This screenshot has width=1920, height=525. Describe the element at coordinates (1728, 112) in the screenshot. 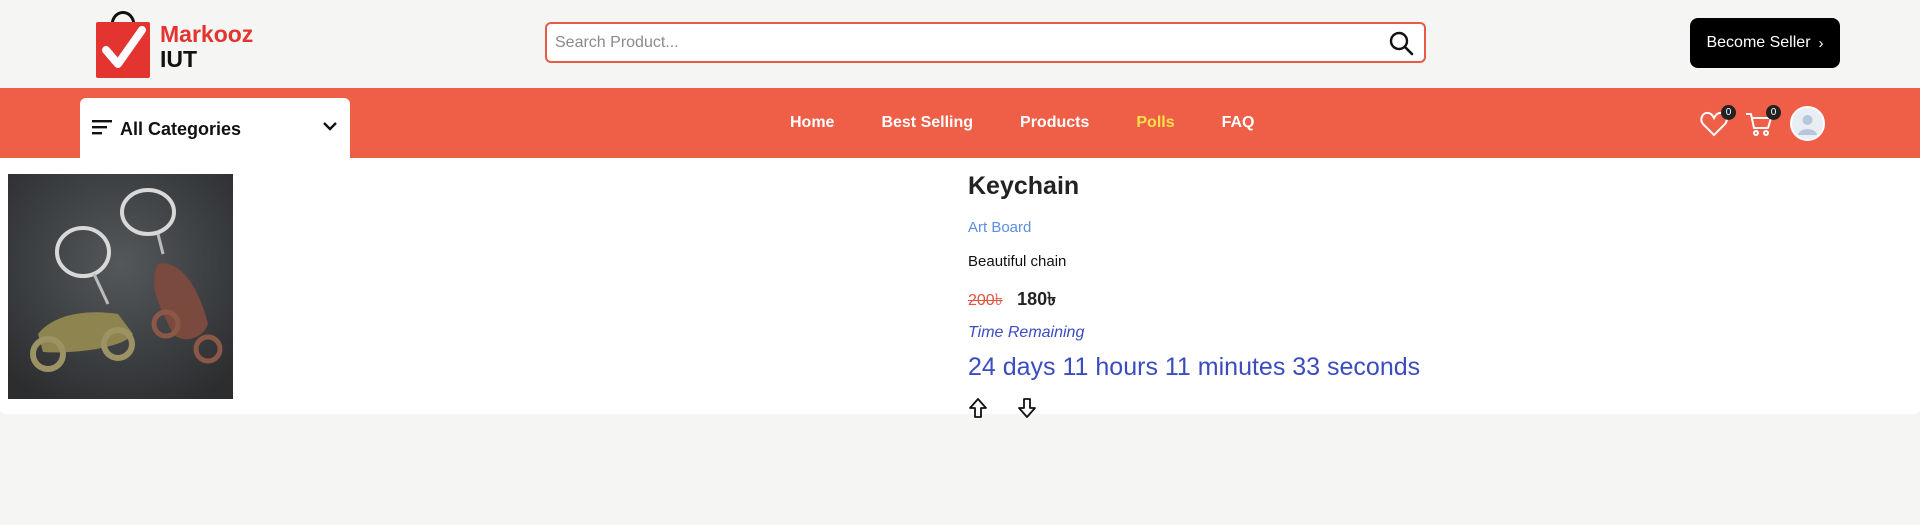

I see `wishlist-count-badge: 0` at that location.